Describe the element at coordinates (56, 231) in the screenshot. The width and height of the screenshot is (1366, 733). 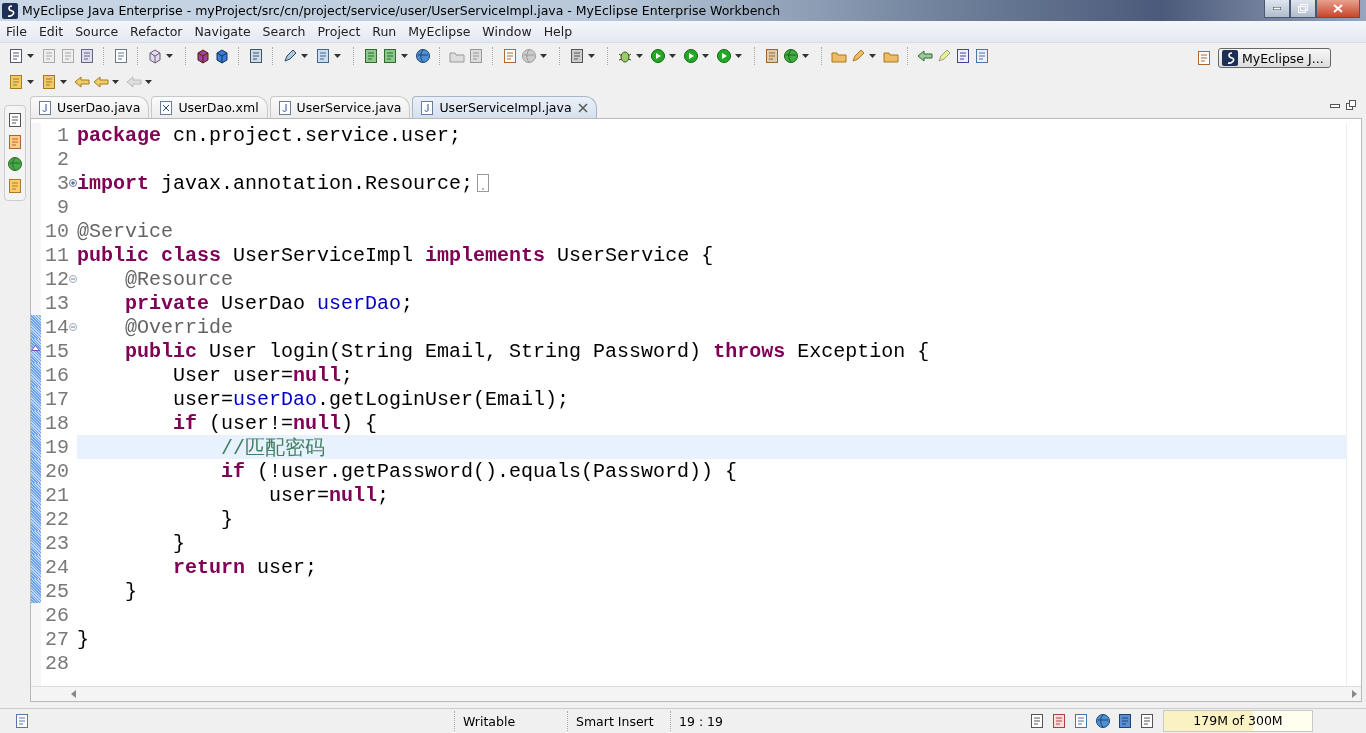
I see `line-number: 10` at that location.